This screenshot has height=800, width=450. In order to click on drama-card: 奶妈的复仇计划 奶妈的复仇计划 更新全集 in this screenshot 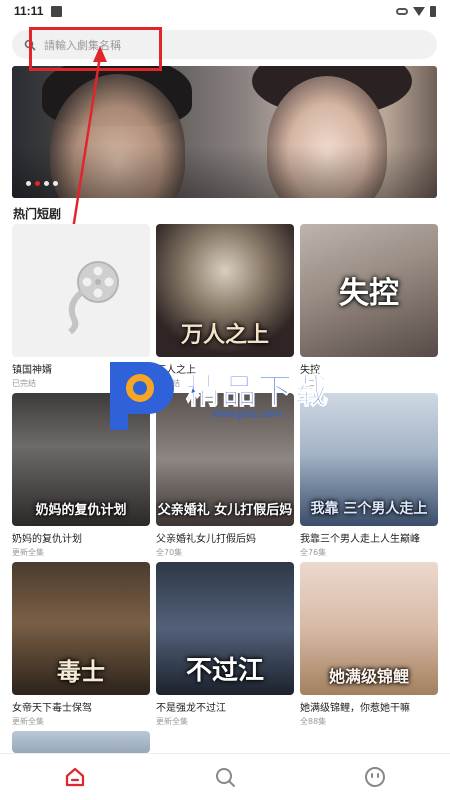, I will do `click(81, 475)`.